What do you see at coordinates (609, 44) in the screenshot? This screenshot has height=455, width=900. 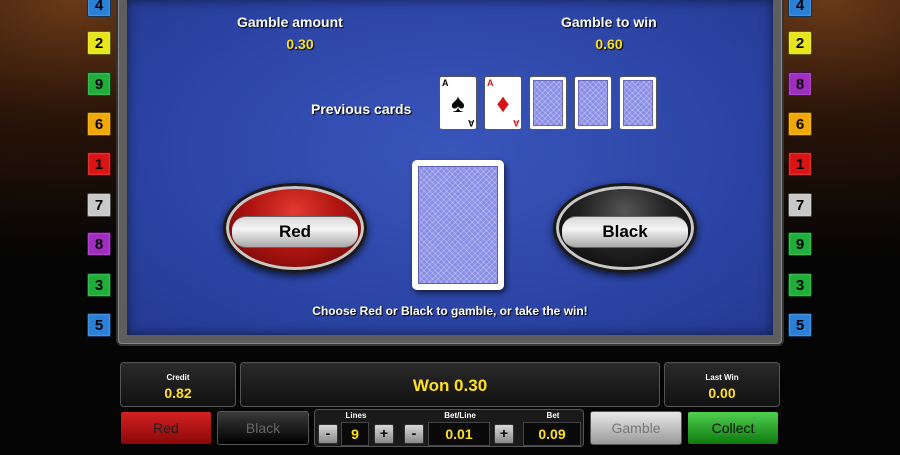 I see `gamble-to-win-value: 0.60` at bounding box center [609, 44].